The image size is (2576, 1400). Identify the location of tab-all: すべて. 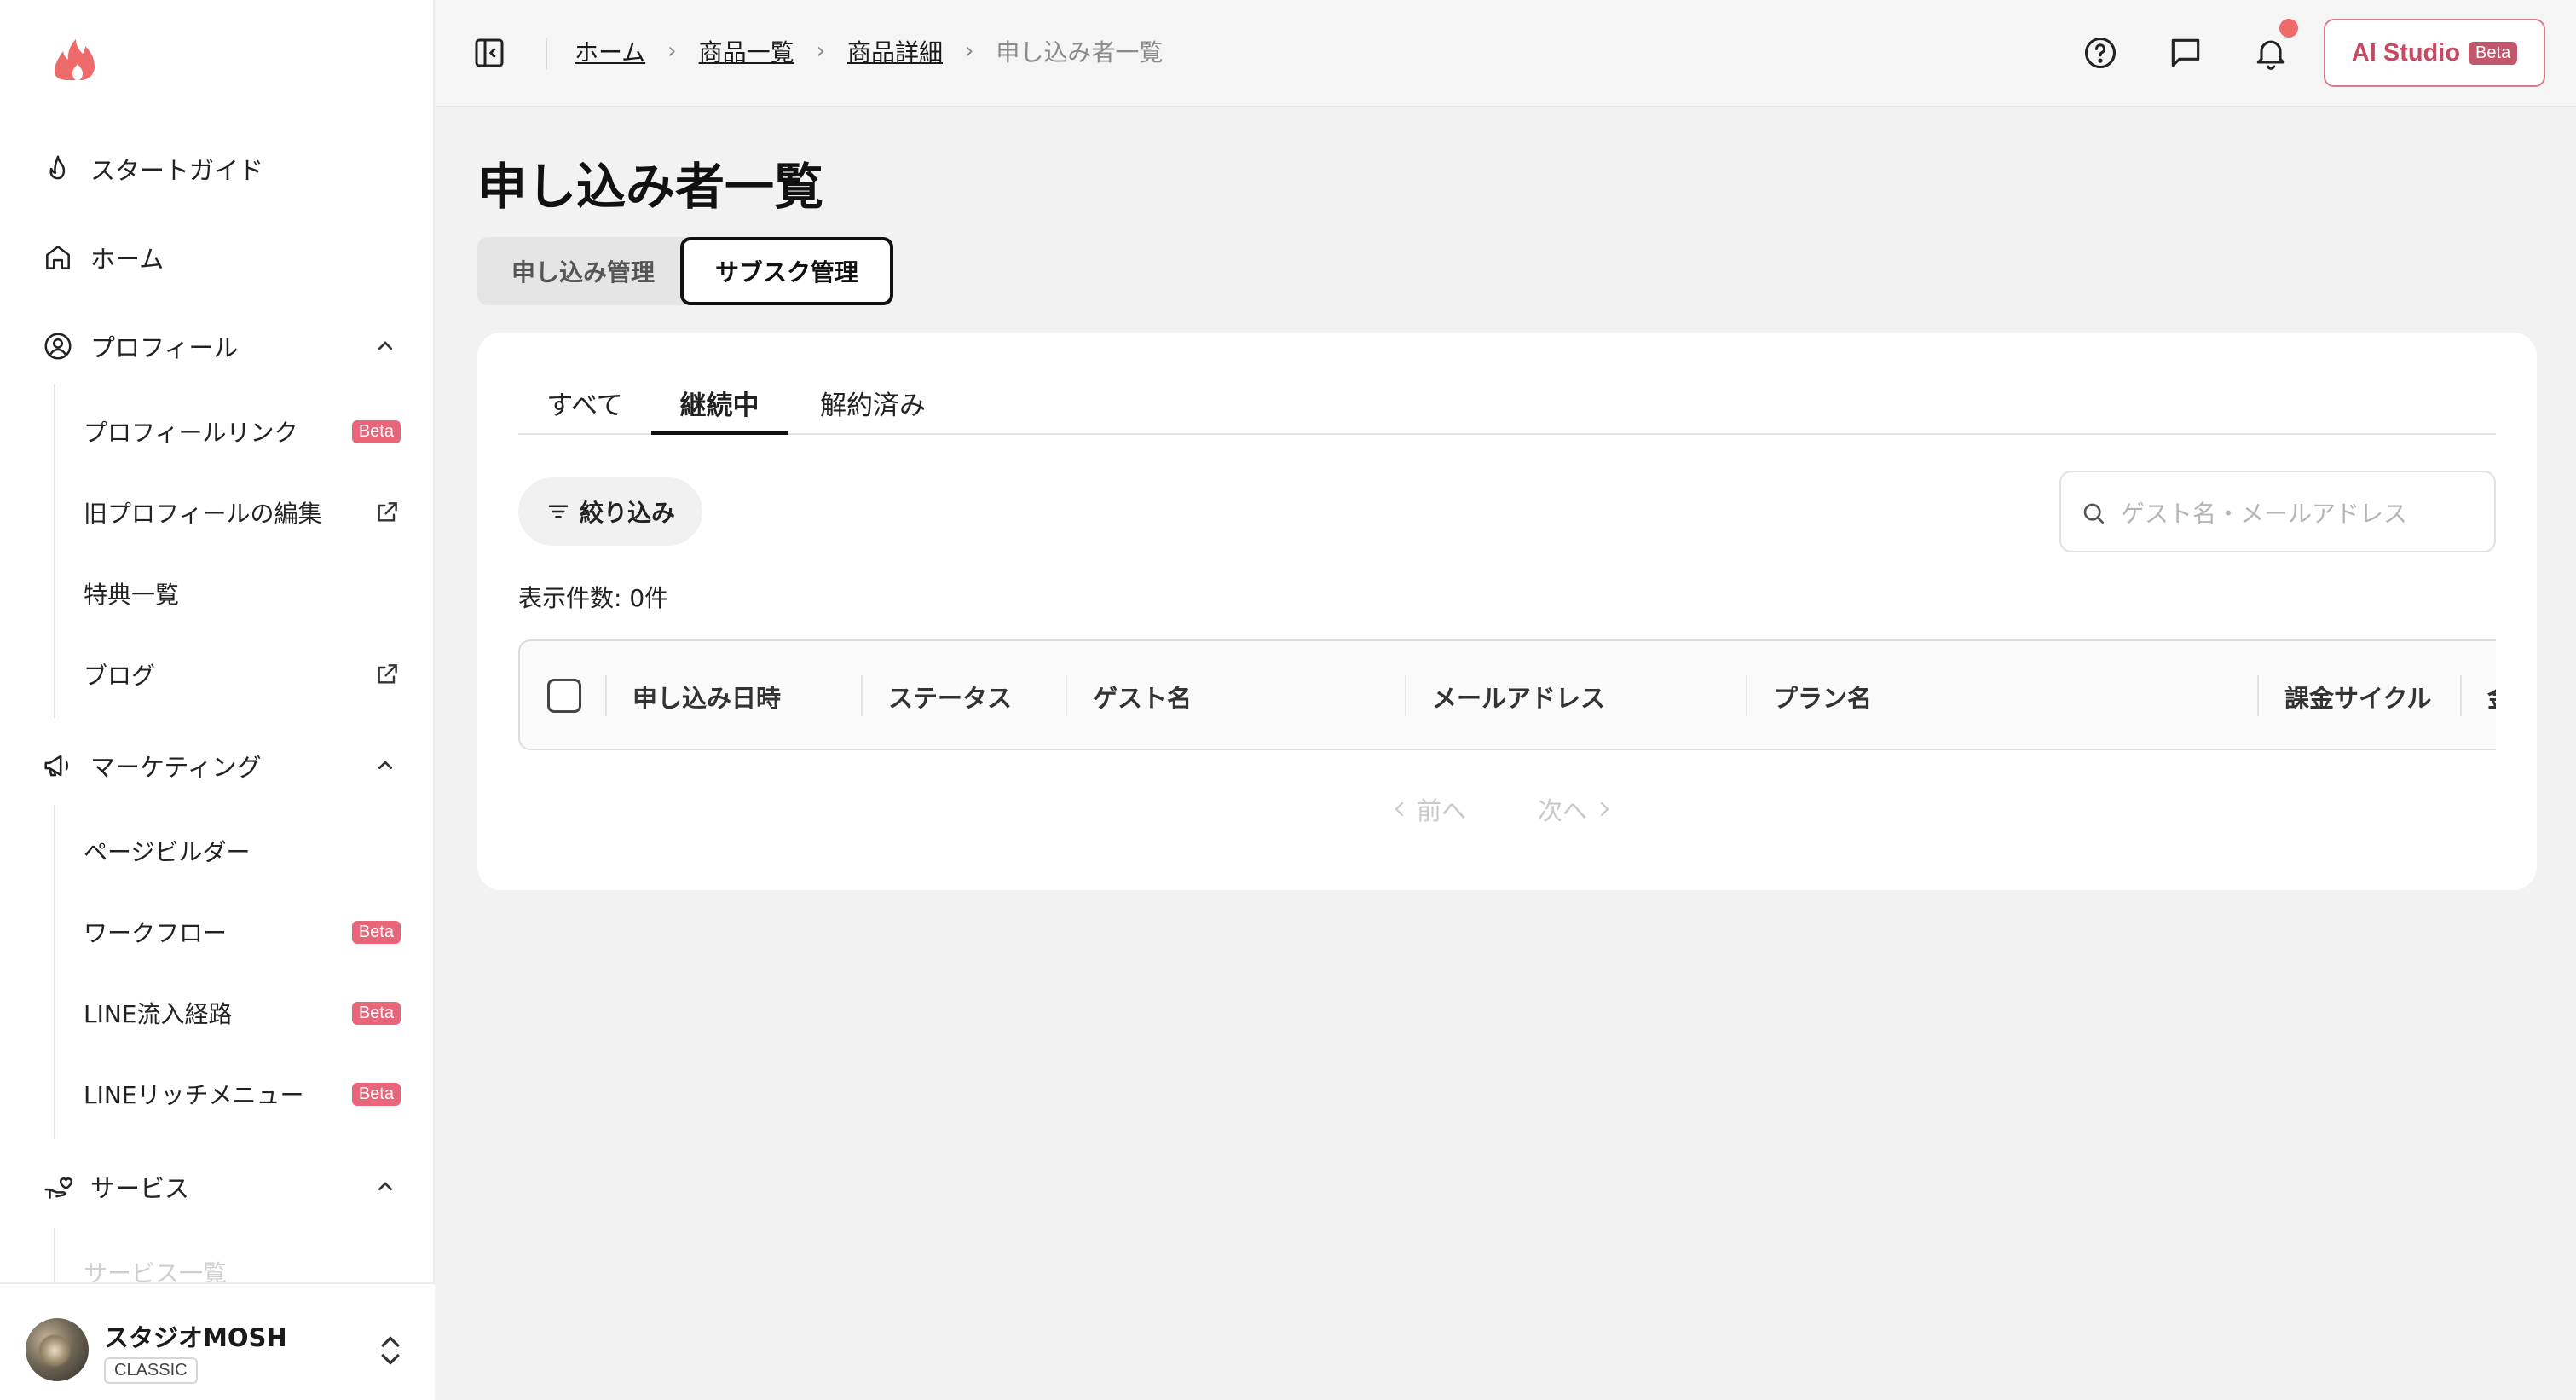
(584, 409).